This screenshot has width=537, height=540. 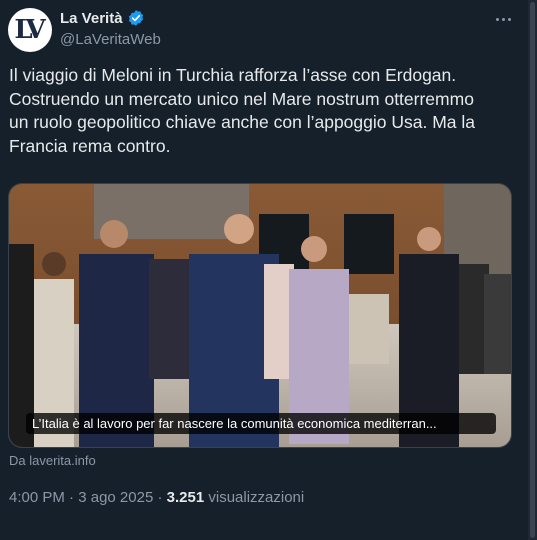 What do you see at coordinates (110, 39) in the screenshot?
I see `handle: @LaVeritaWeb` at bounding box center [110, 39].